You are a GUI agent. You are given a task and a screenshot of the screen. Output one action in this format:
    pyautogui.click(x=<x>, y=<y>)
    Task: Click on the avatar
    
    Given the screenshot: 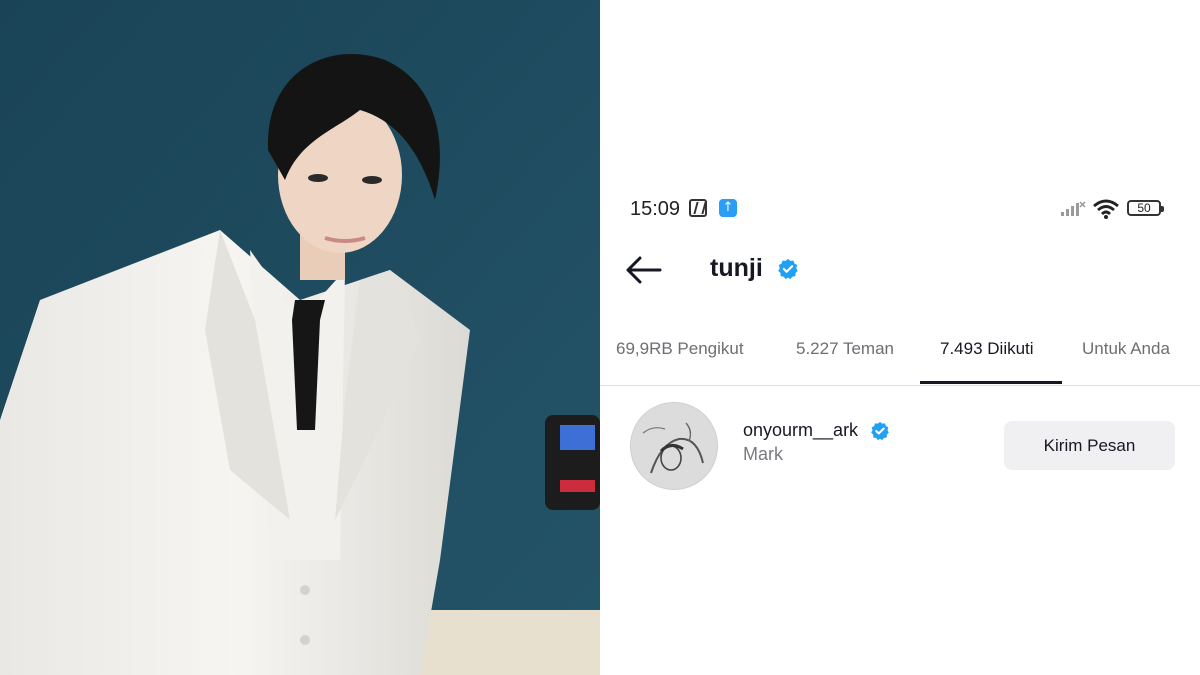 What is the action you would take?
    pyautogui.click(x=674, y=446)
    